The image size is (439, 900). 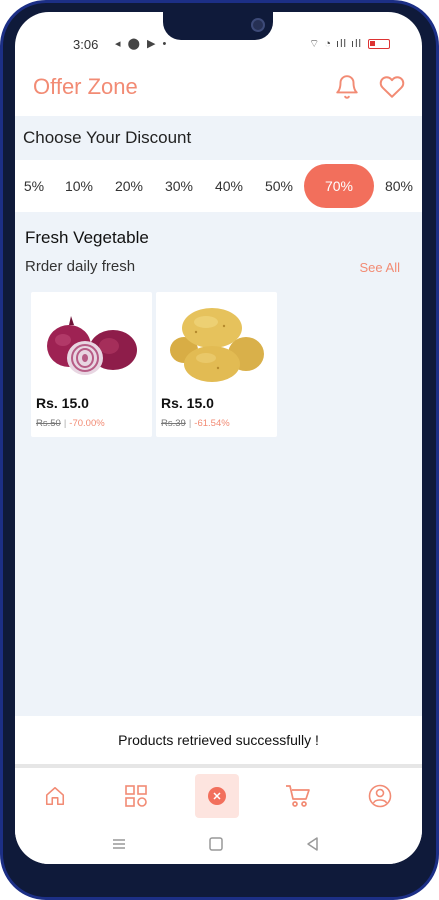 I want to click on status-time: 3:06, so click(x=86, y=44).